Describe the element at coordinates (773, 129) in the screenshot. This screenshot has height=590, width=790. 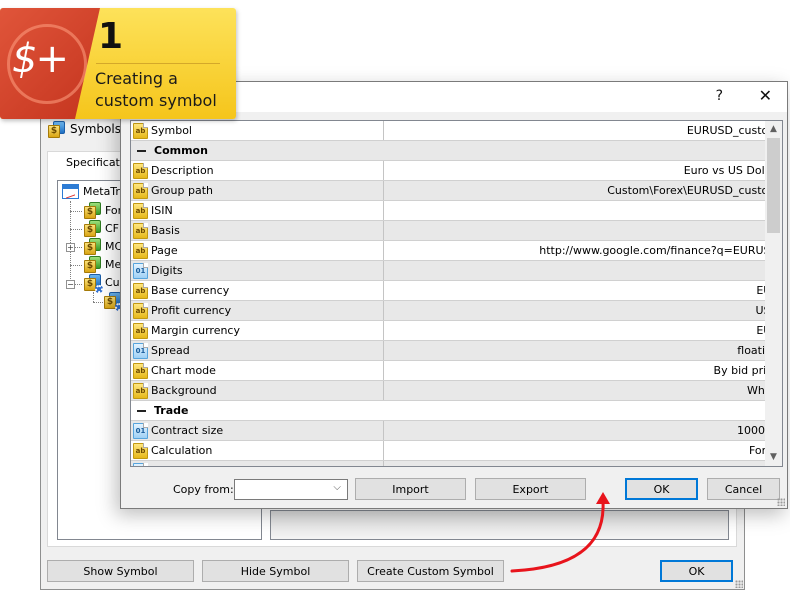
I see `scroll-up-icon: ▲` at that location.